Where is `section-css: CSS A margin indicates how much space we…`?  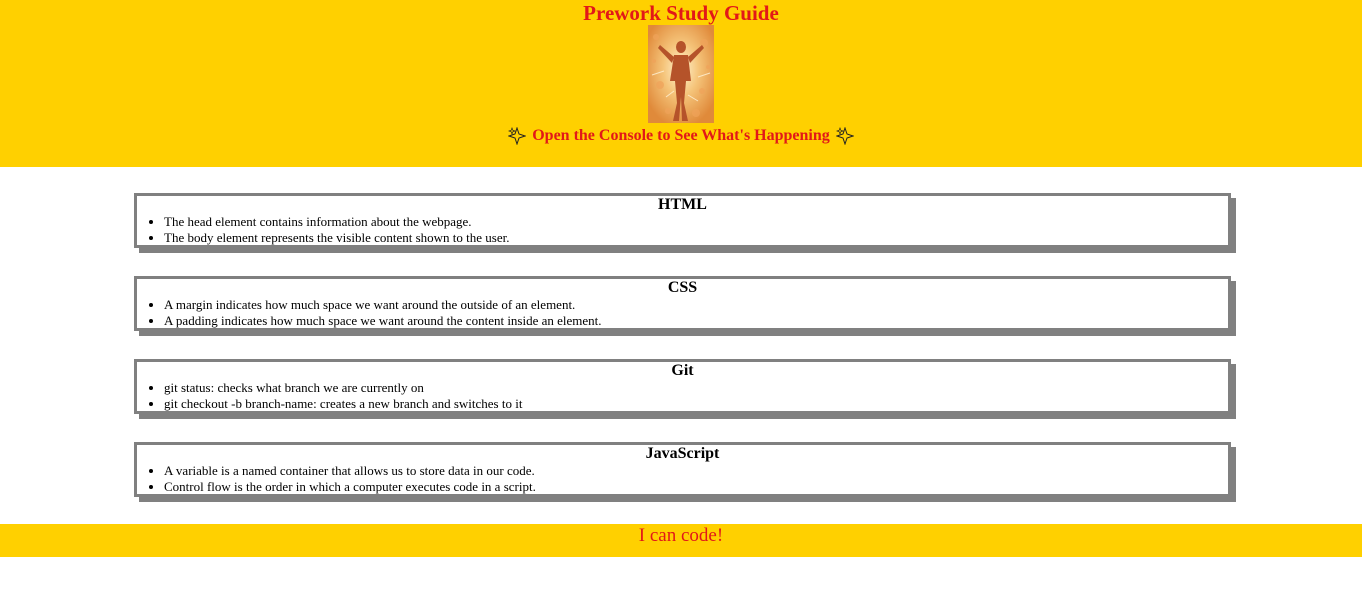
section-css: CSS A margin indicates how much space we… is located at coordinates (682, 303).